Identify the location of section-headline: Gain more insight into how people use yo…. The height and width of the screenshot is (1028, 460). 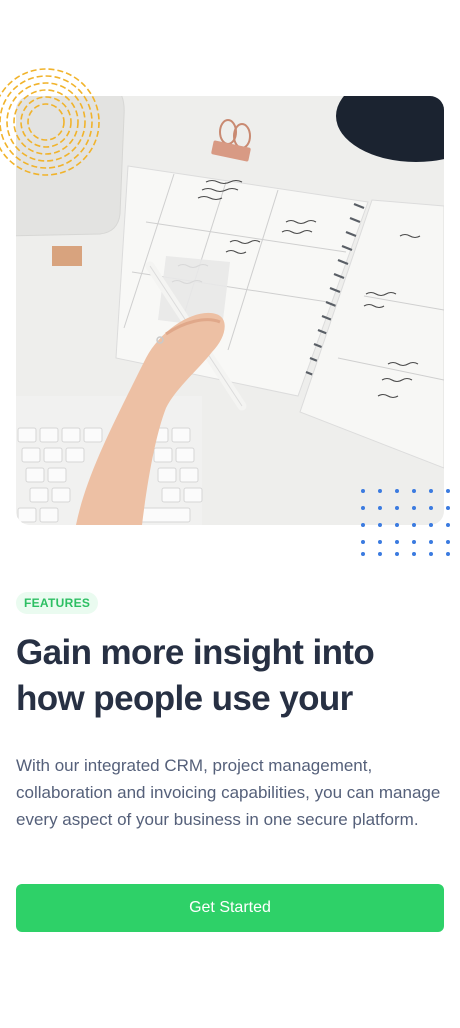
(195, 675).